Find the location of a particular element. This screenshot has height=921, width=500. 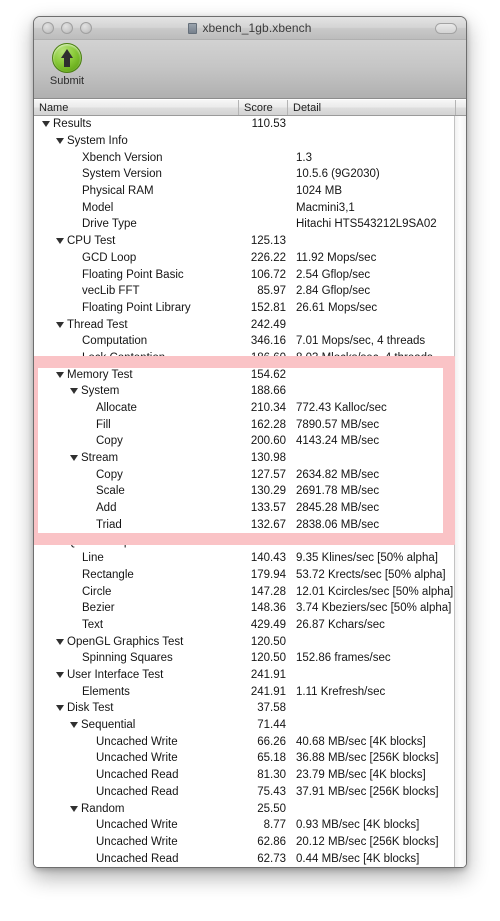

row-name-label: Disk Test is located at coordinates (90, 708).